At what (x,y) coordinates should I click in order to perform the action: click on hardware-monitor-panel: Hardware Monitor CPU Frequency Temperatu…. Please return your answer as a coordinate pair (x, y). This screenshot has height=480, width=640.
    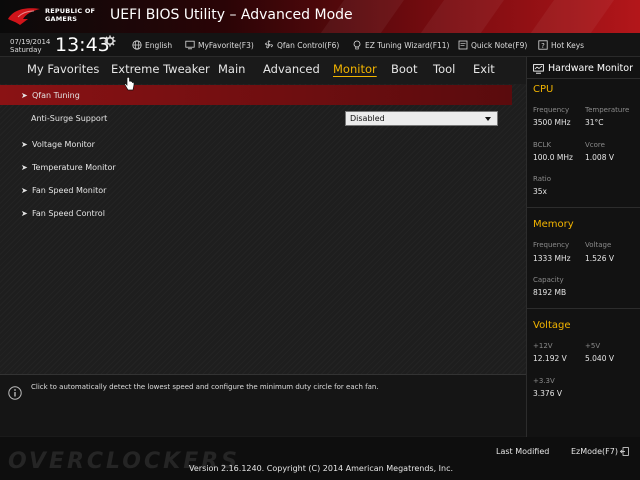
    Looking at the image, I should click on (583, 247).